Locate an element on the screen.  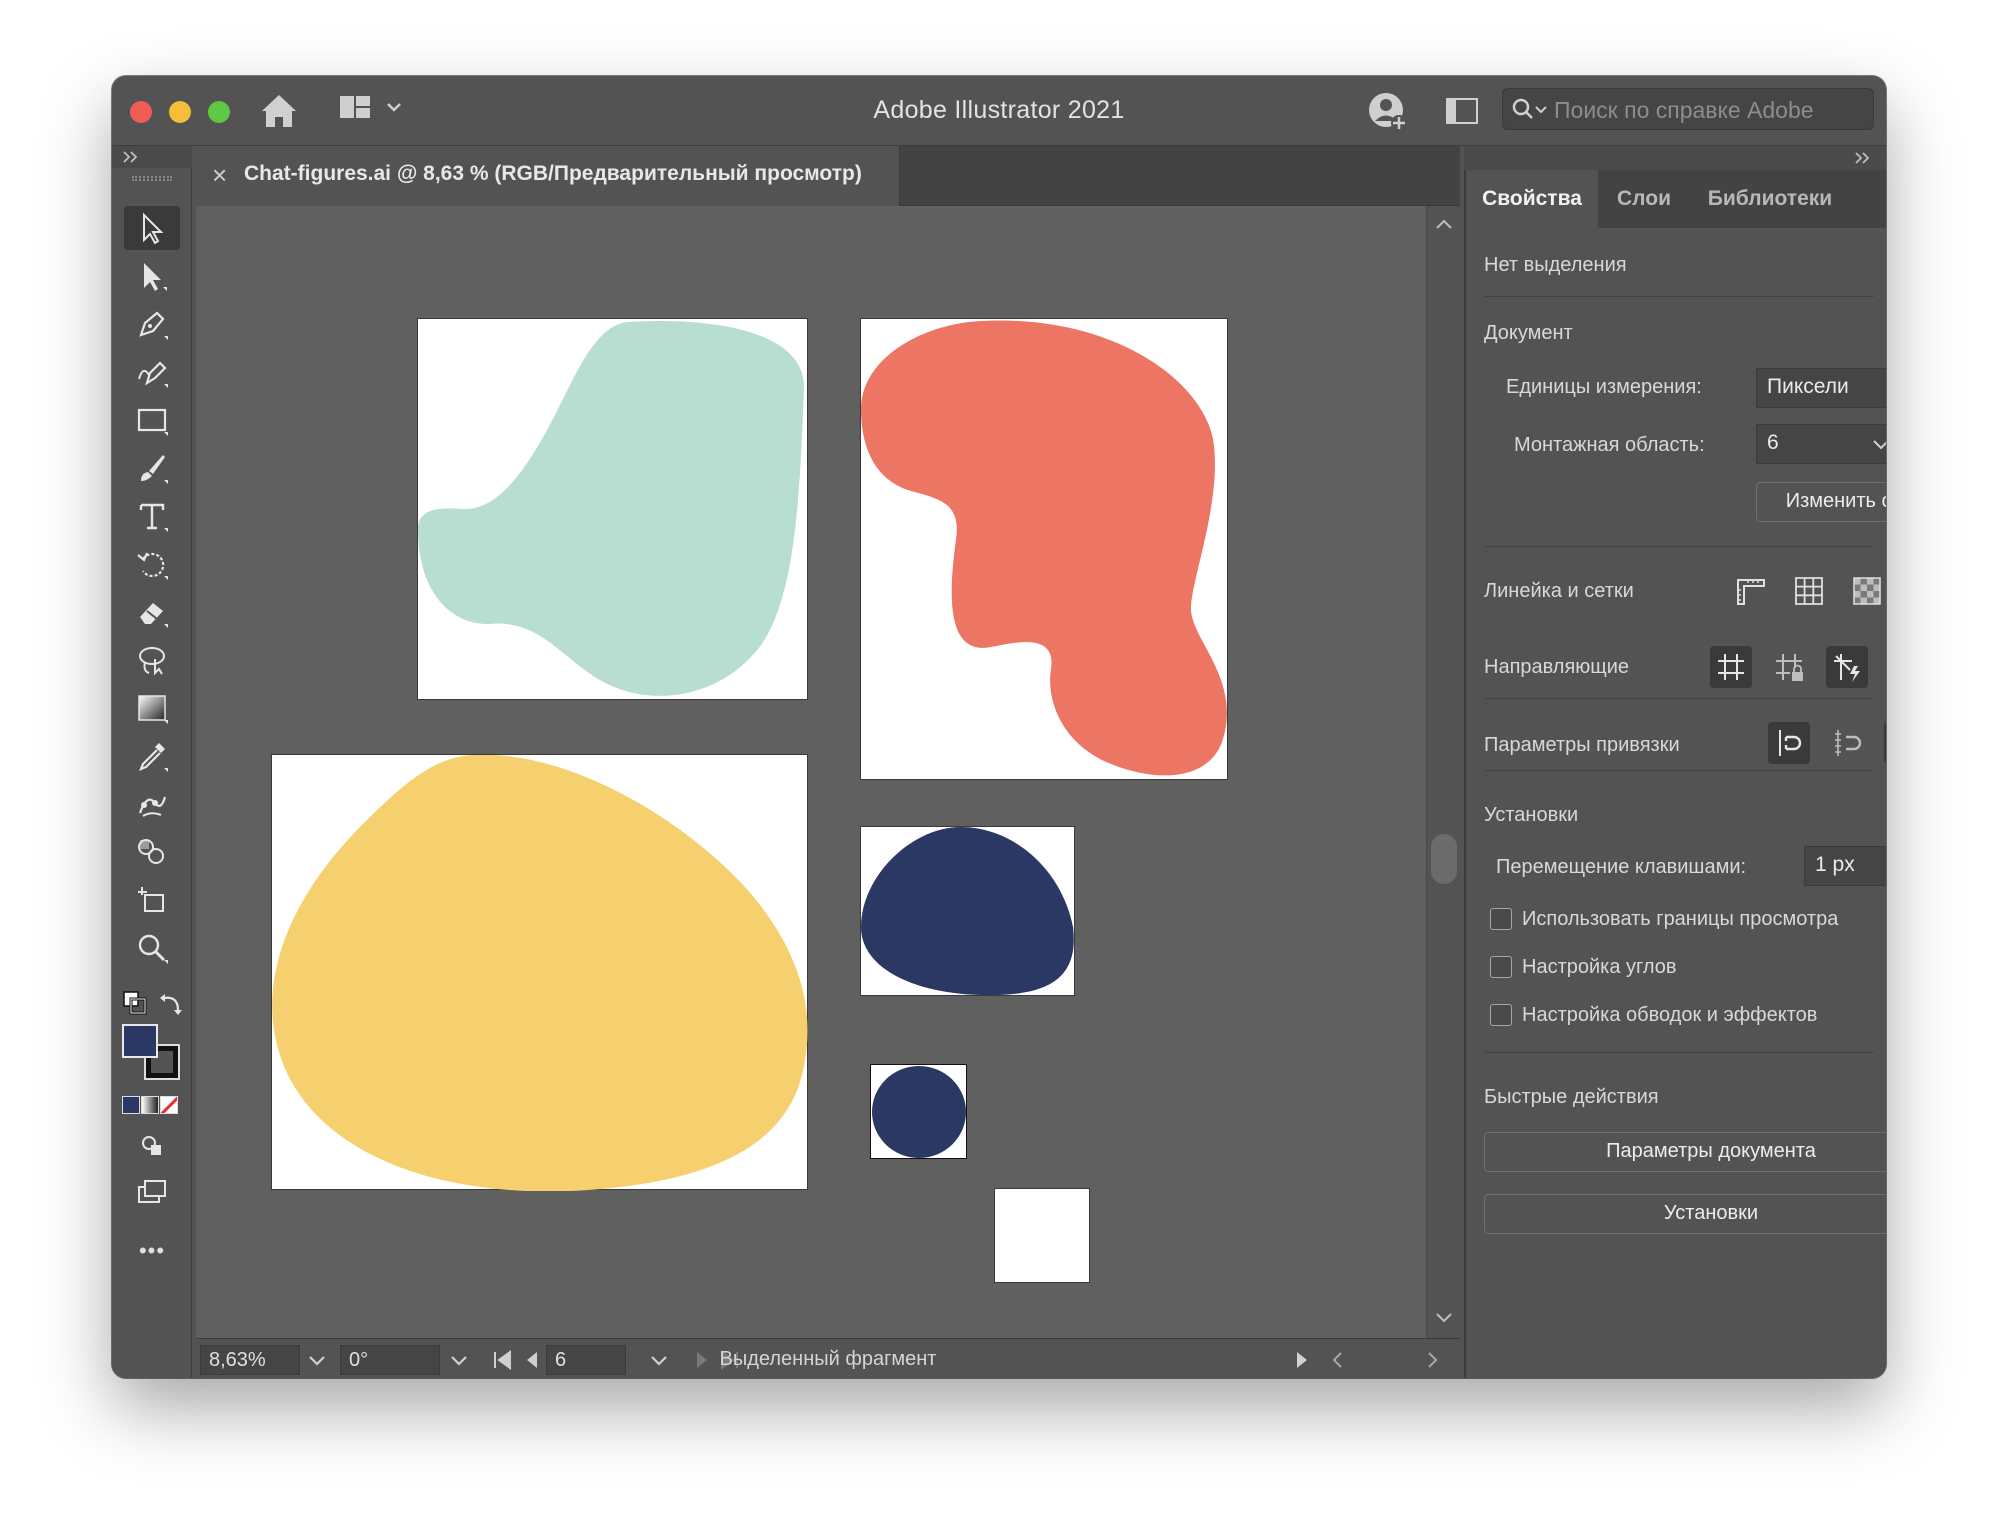
zoom-tool is located at coordinates (152, 948).